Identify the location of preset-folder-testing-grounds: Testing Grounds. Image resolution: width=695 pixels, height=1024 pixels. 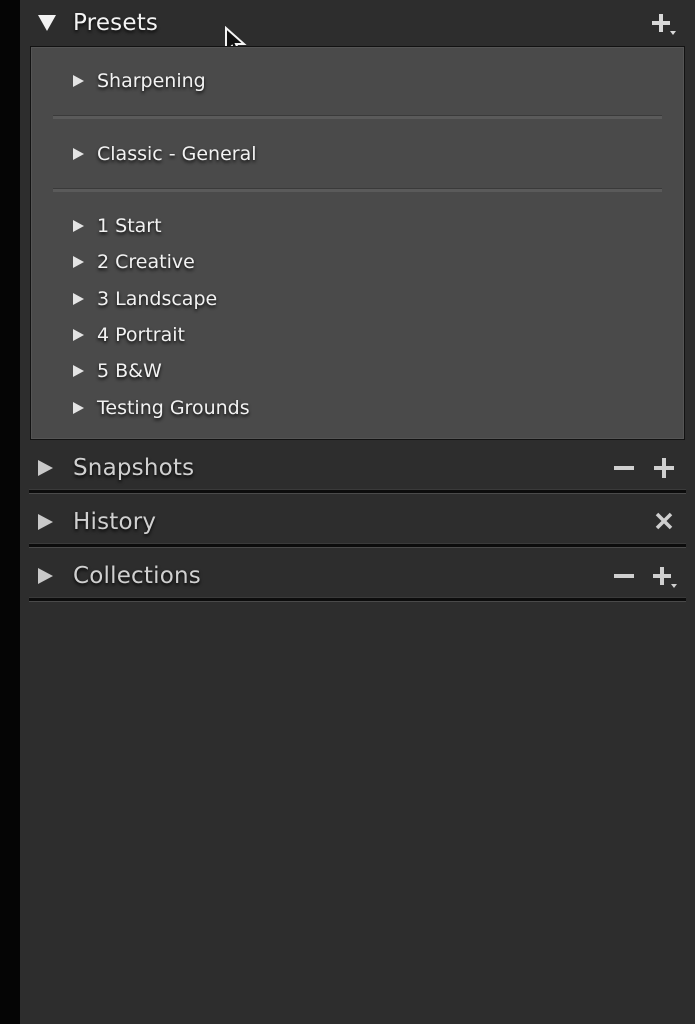
(353, 408).